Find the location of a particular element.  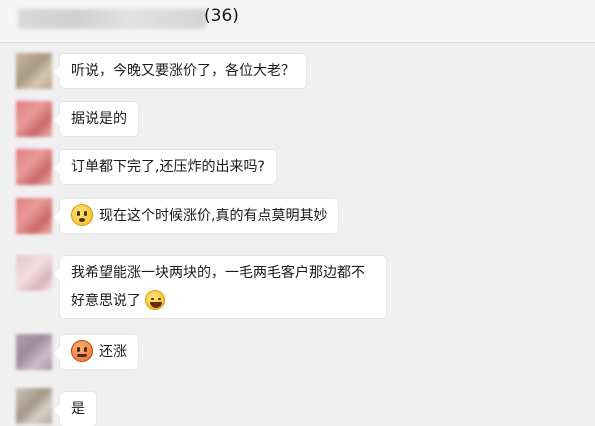

flushed-emoji-icon is located at coordinates (82, 215).